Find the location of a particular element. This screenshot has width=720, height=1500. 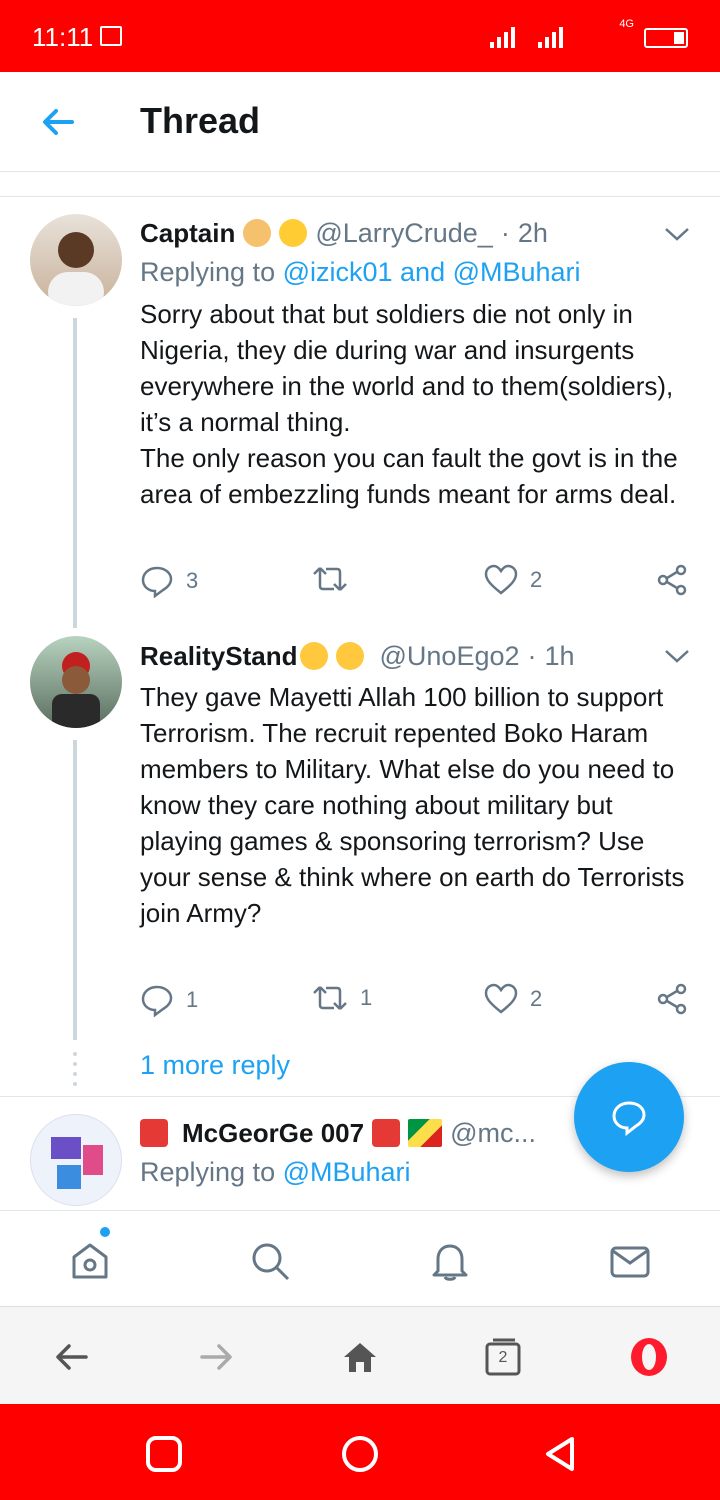

browser-toolbar: 2 is located at coordinates (360, 1355).